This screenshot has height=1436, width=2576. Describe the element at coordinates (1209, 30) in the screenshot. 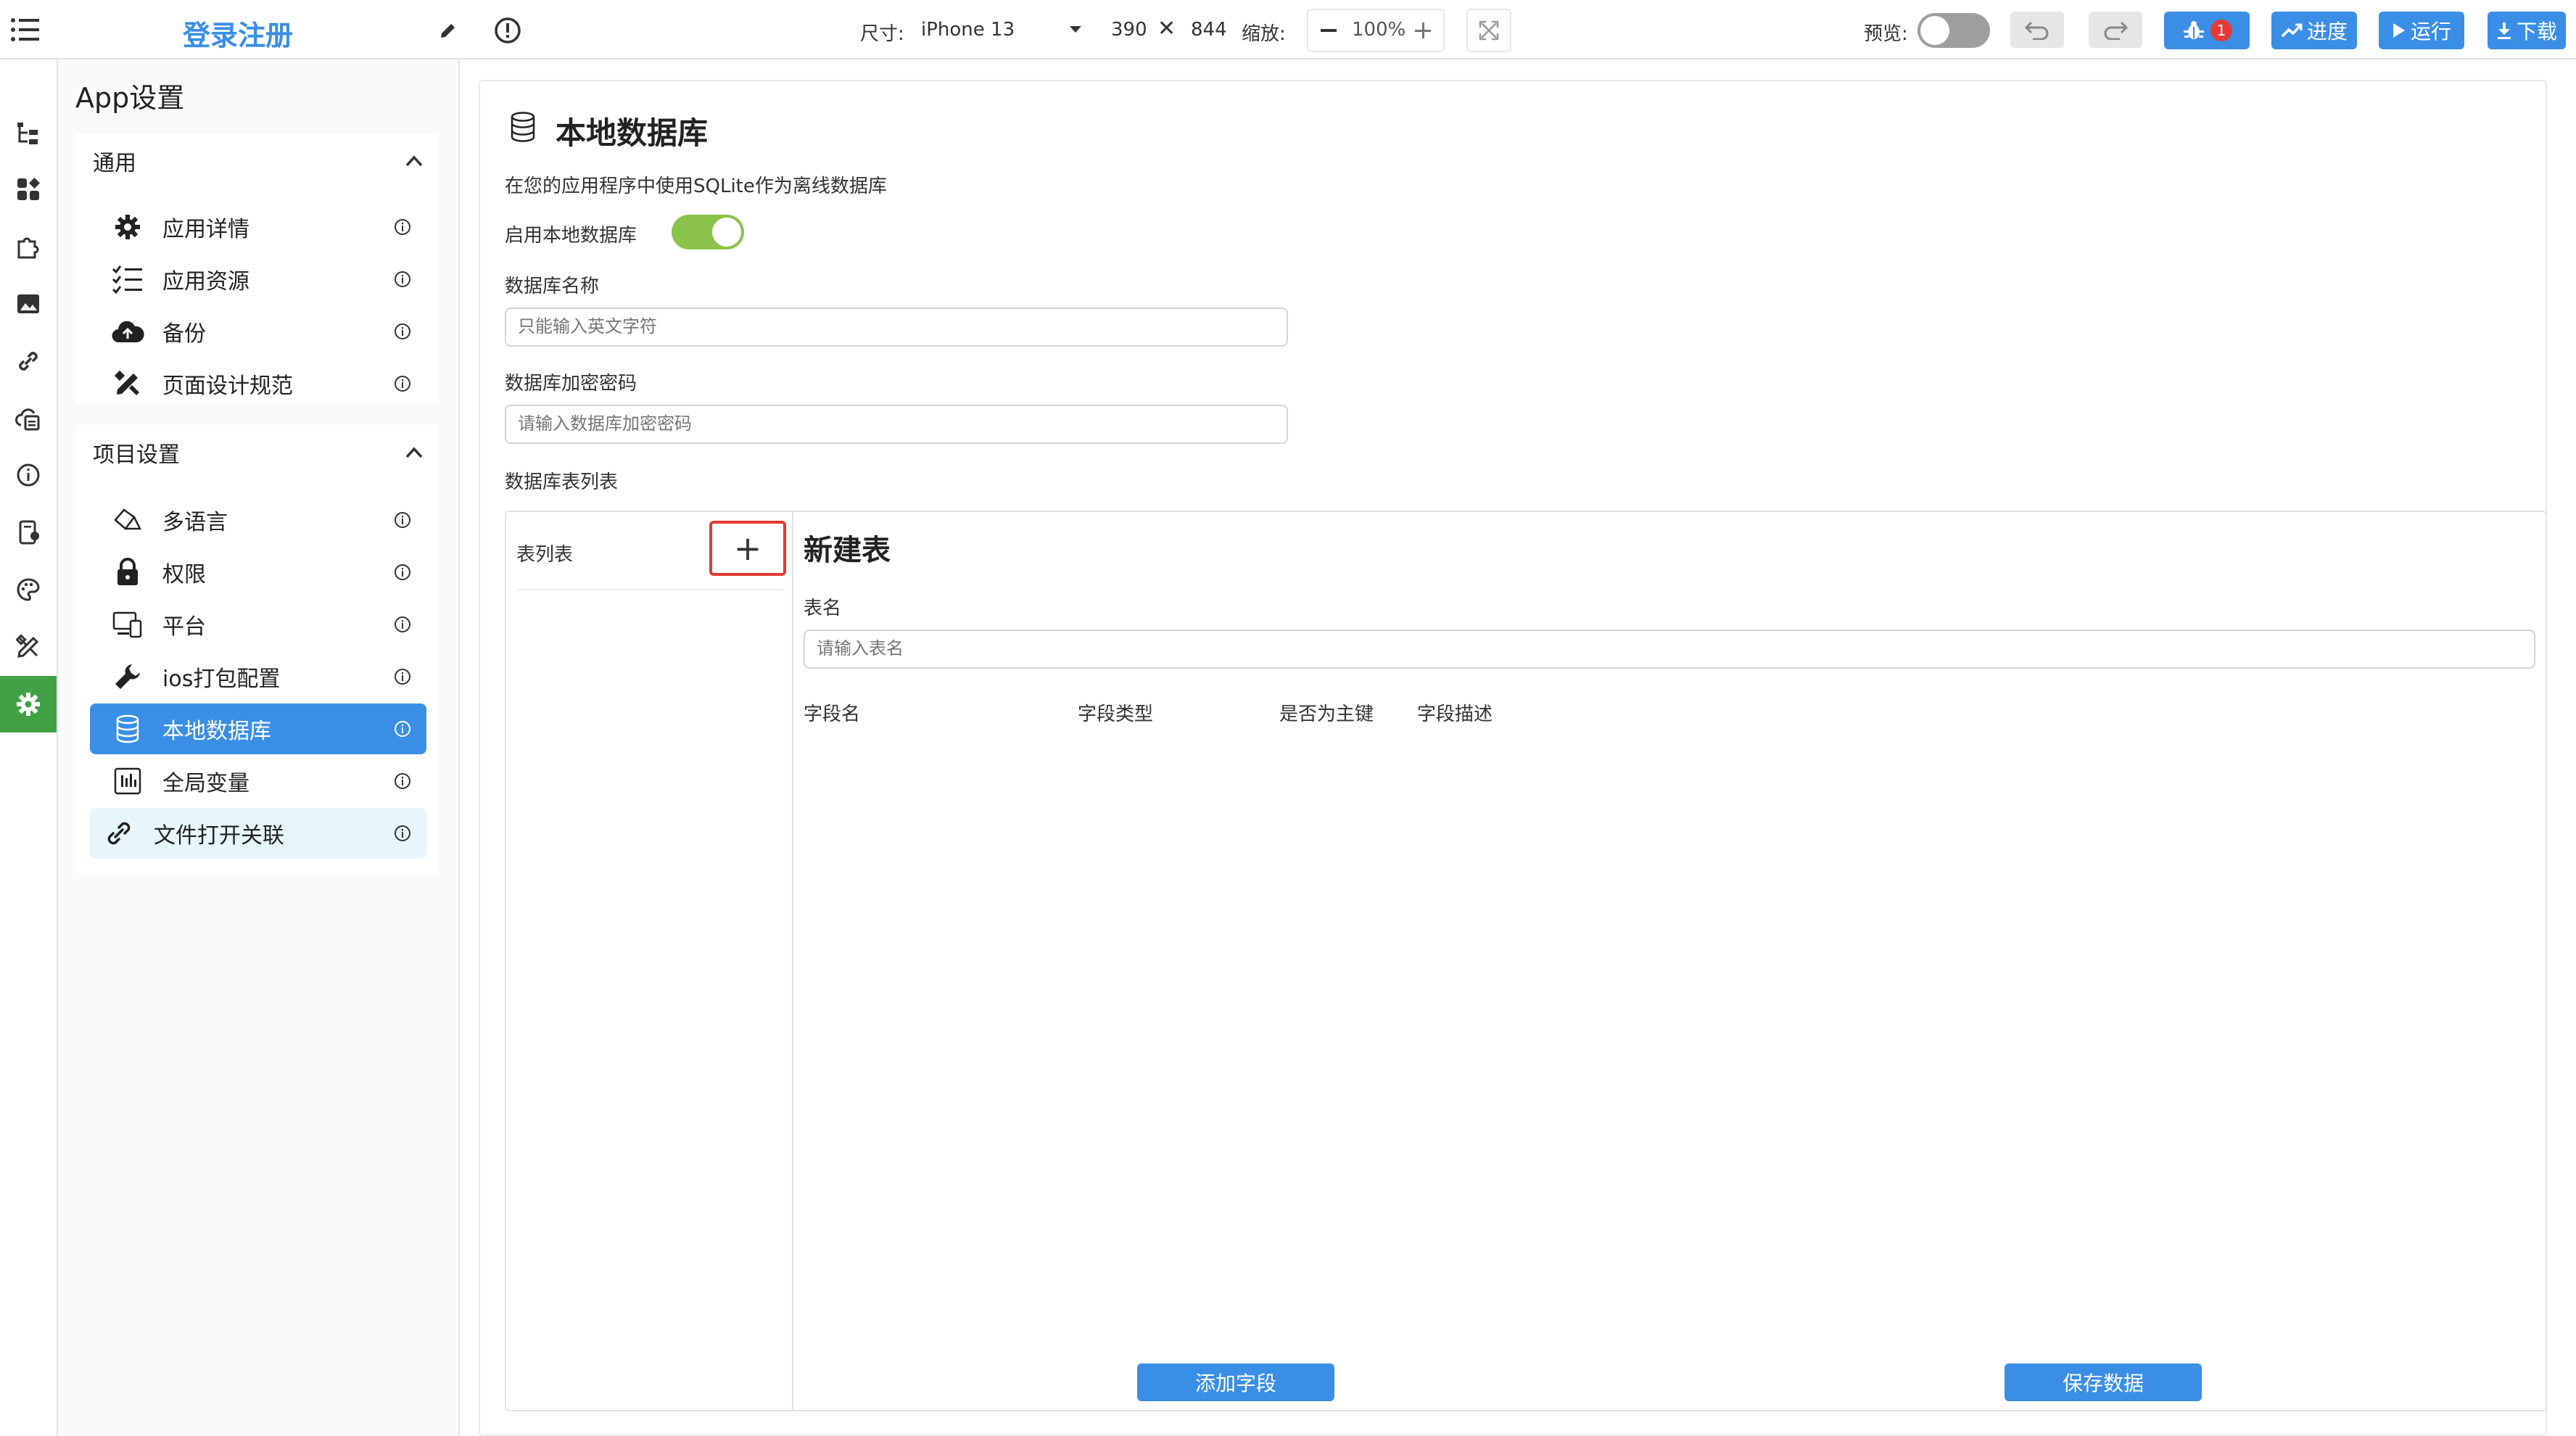

I see `height-value: 844` at that location.